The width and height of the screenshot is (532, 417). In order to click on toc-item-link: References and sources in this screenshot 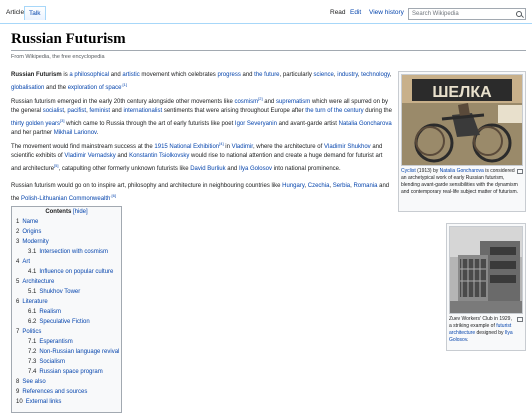, I will do `click(54, 392)`.